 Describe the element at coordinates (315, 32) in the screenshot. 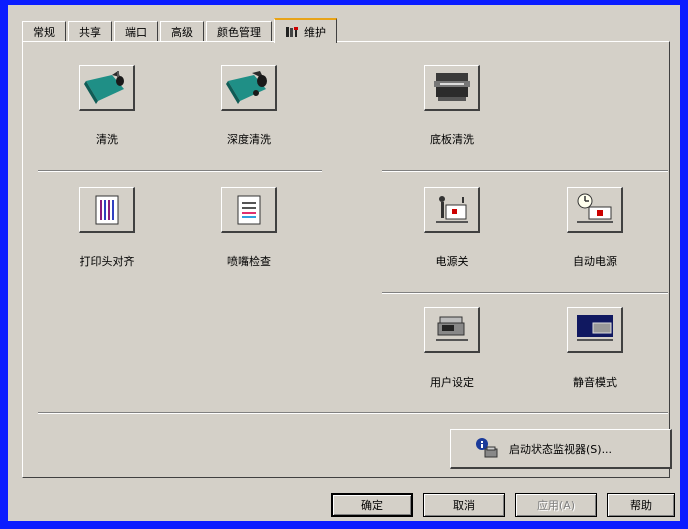

I see `tab-label: 维护` at that location.